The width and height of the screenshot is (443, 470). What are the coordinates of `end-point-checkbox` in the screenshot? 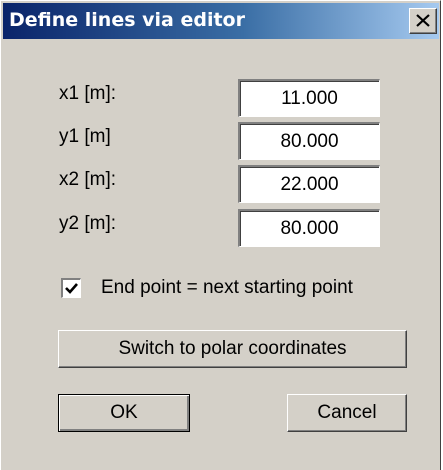 It's located at (71, 288).